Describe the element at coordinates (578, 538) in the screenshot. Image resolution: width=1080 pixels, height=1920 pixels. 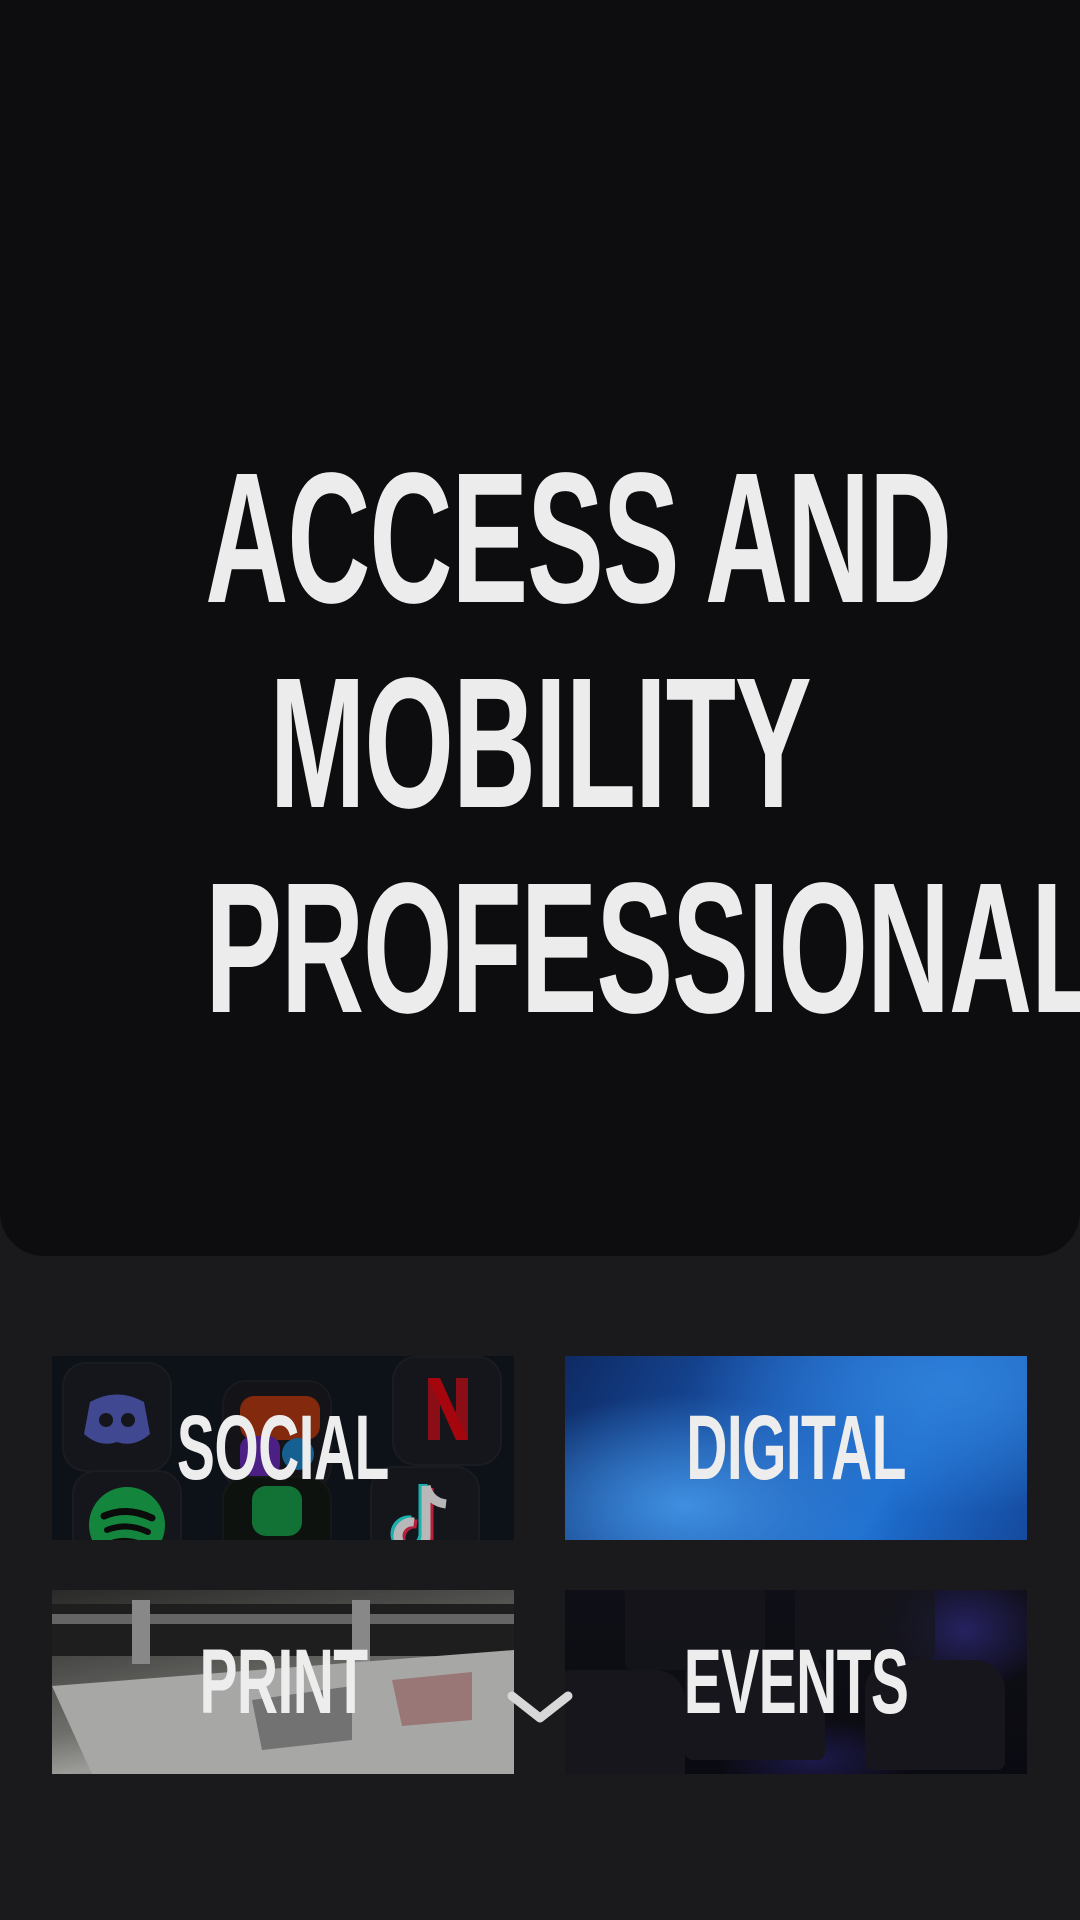
I see `hero-title-line-1: ACCESS AND` at that location.